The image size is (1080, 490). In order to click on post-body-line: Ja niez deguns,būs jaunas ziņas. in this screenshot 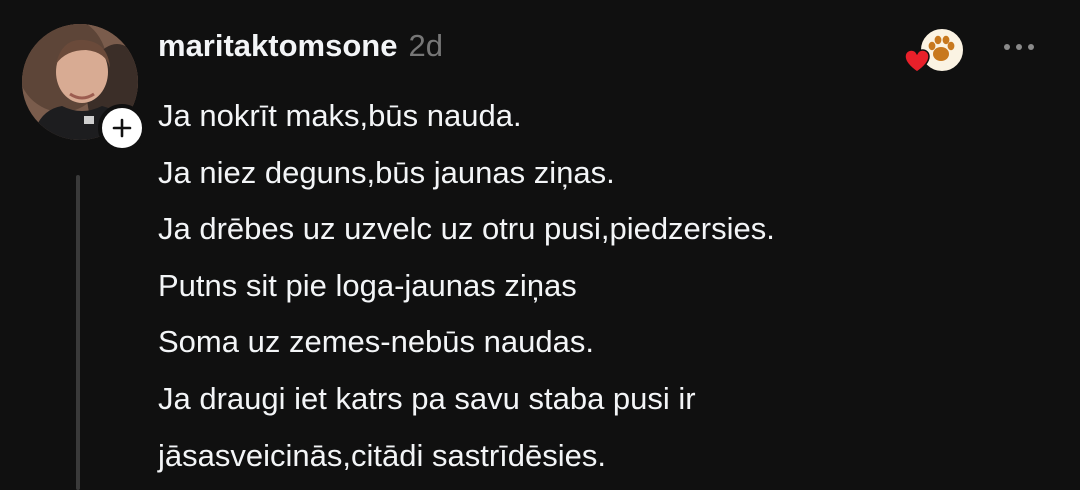, I will do `click(386, 172)`.